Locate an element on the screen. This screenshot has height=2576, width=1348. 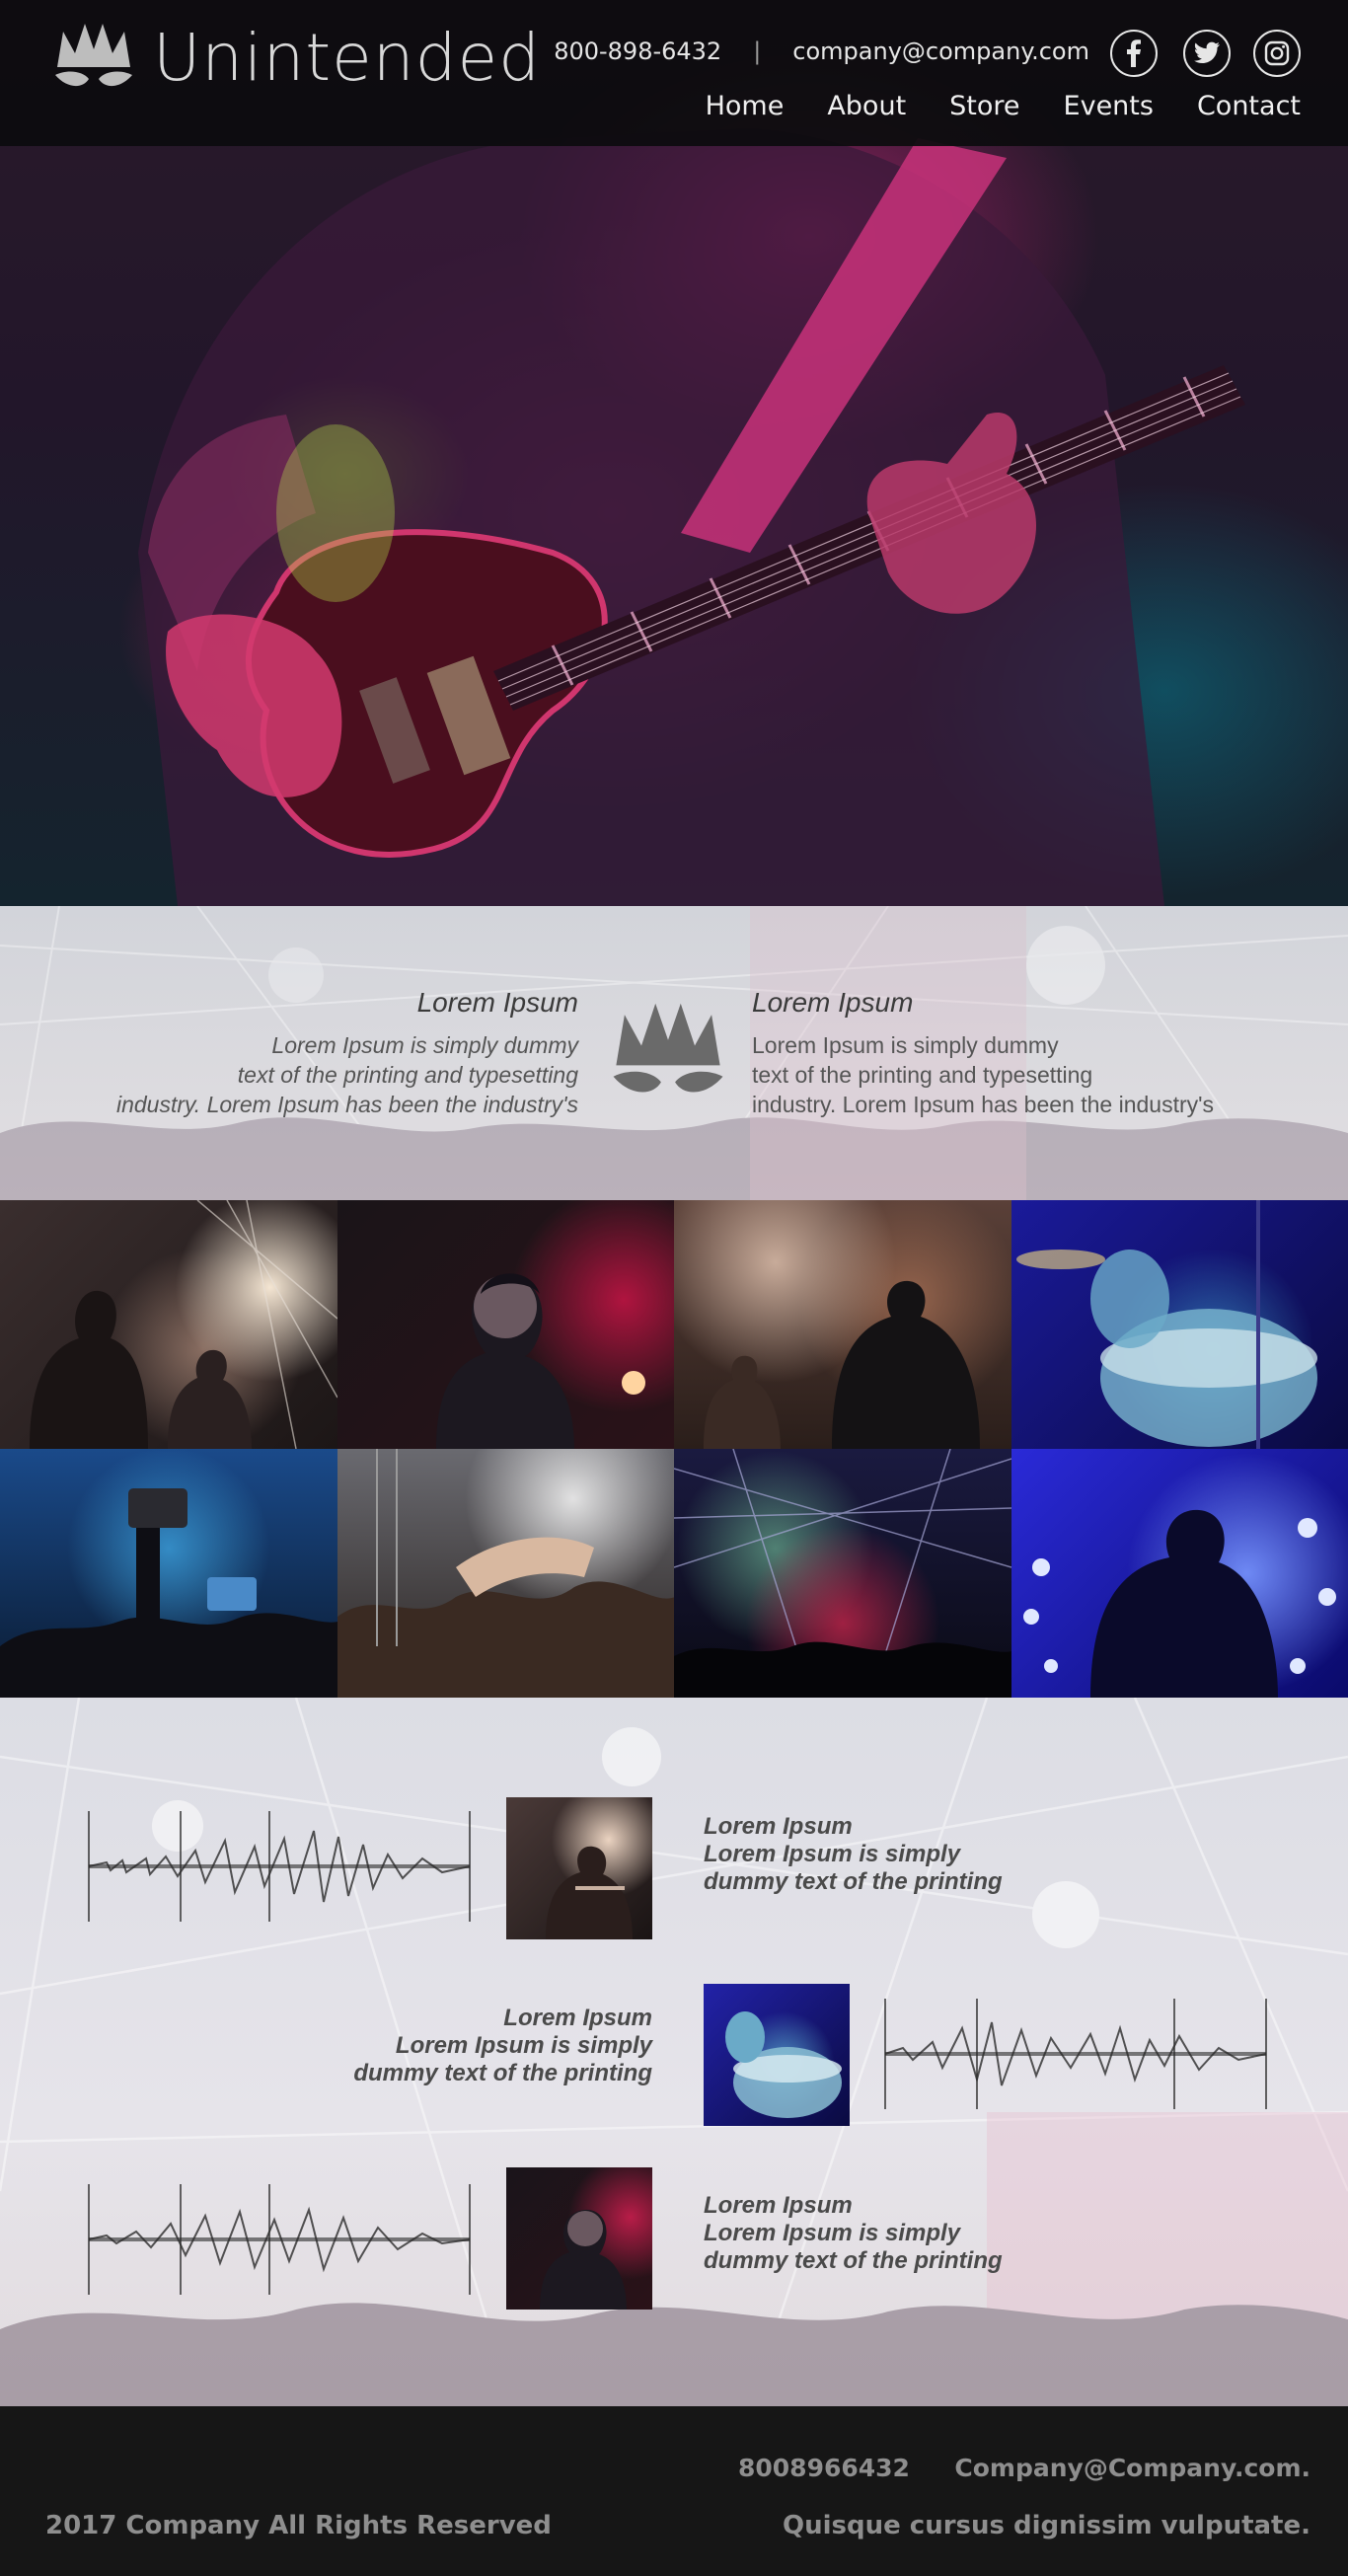
header-email: company@company.com is located at coordinates (940, 51).